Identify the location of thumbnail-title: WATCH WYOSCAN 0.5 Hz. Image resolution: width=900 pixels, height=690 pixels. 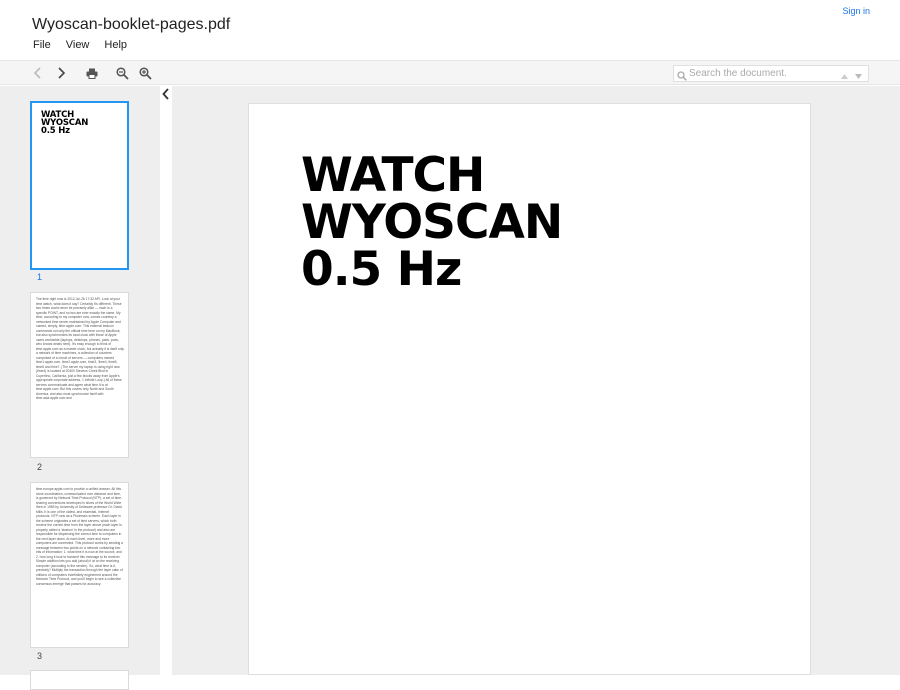
(65, 123).